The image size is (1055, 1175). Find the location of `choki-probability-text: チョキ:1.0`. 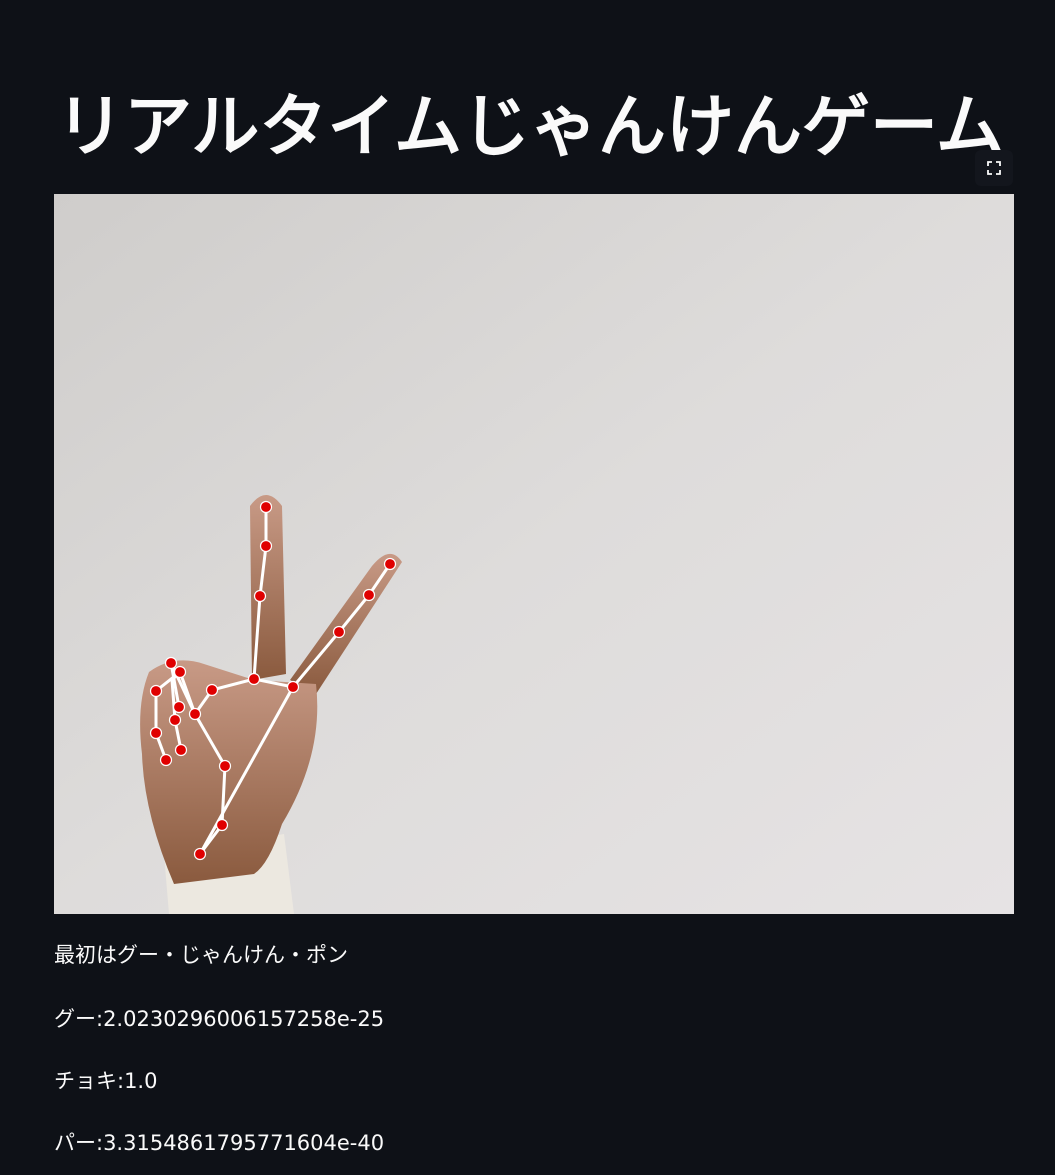

choki-probability-text: チョキ:1.0 is located at coordinates (106, 1081).